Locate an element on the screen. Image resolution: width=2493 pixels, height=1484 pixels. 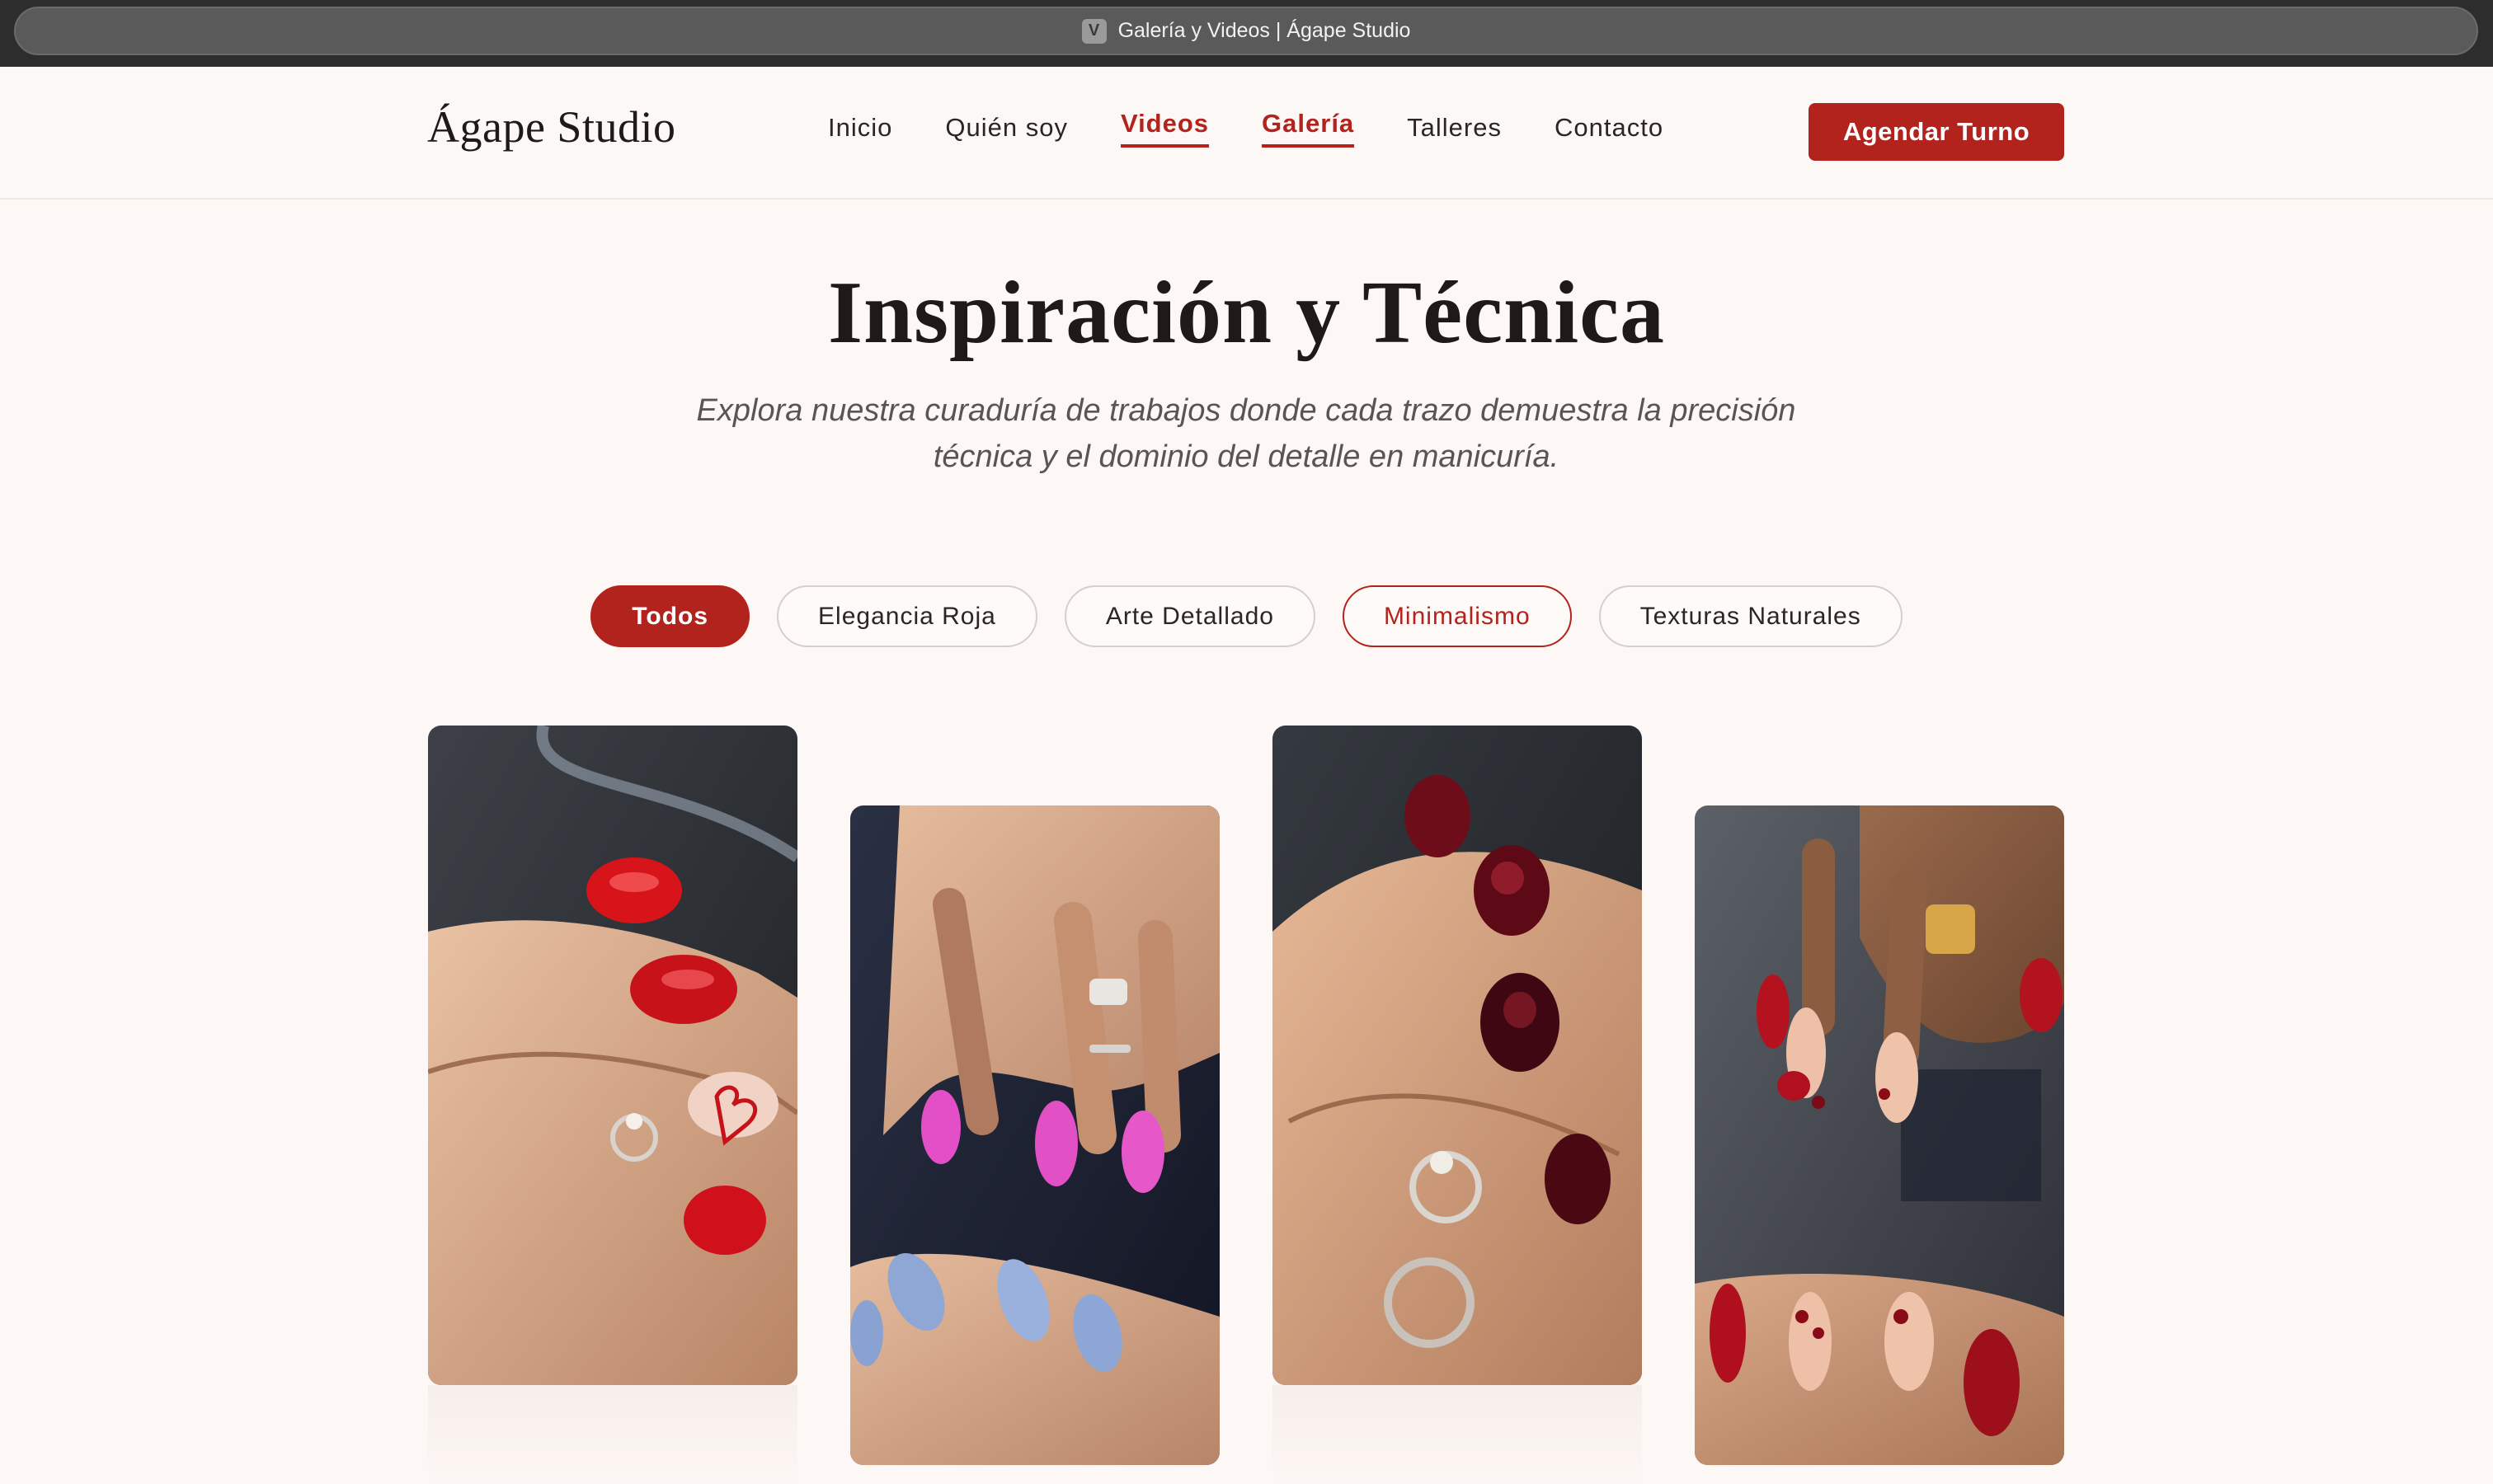
red-nails-photo is located at coordinates (612, 1055).